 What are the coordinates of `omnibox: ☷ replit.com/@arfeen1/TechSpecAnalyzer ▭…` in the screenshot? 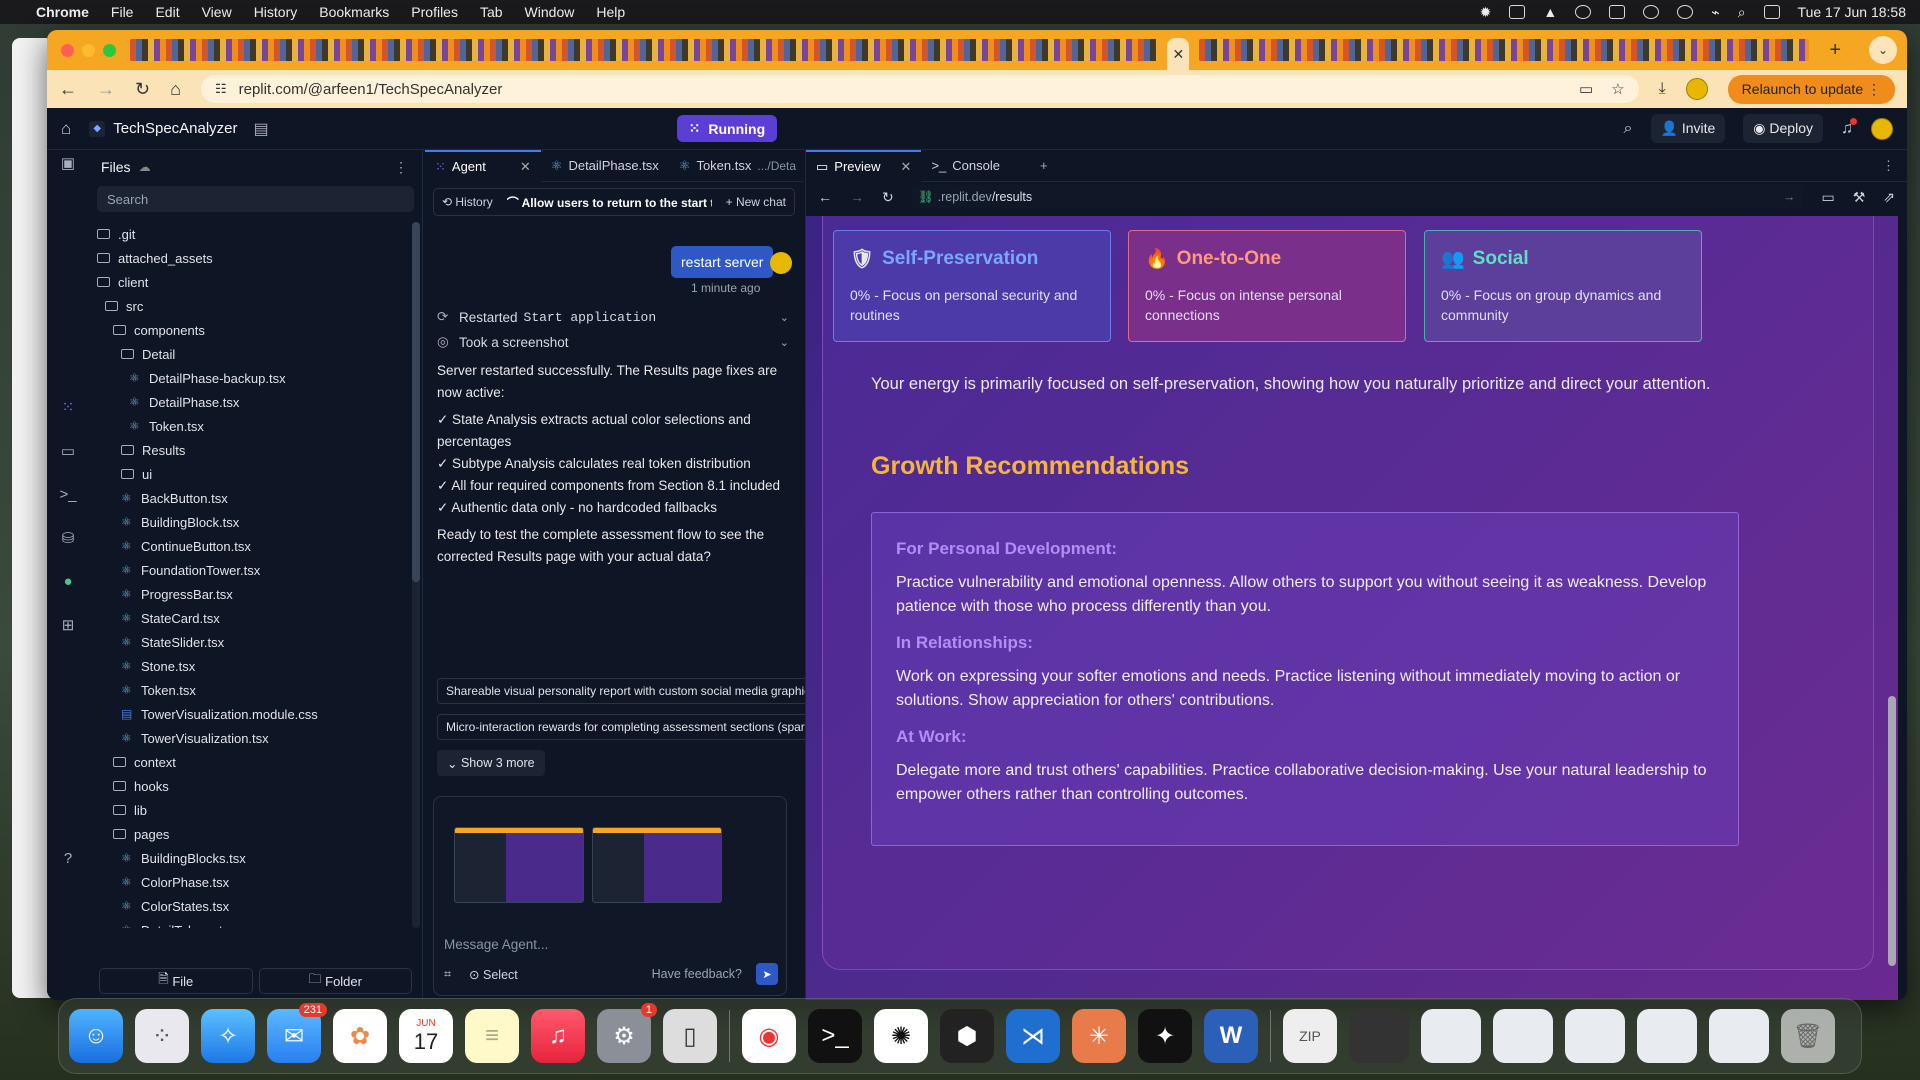 It's located at (919, 89).